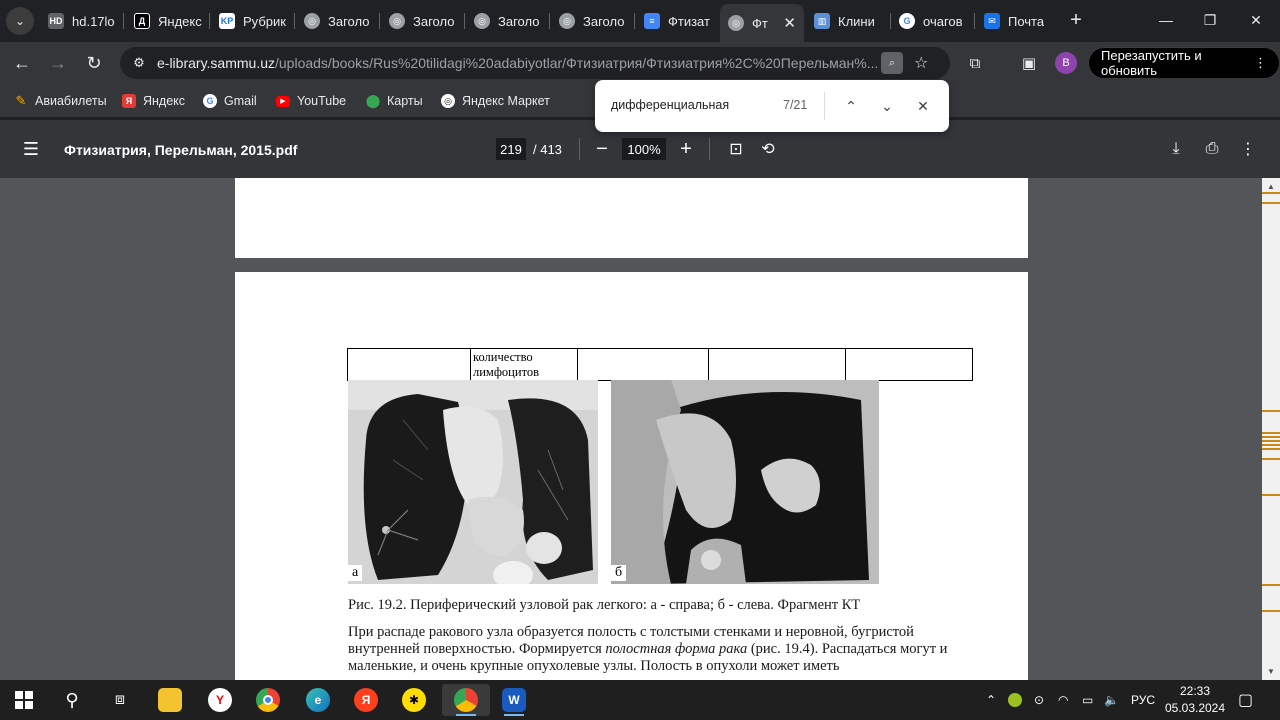  Describe the element at coordinates (762, 23) in the screenshot. I see `tab-8-active: ◎ Фт ✕` at that location.